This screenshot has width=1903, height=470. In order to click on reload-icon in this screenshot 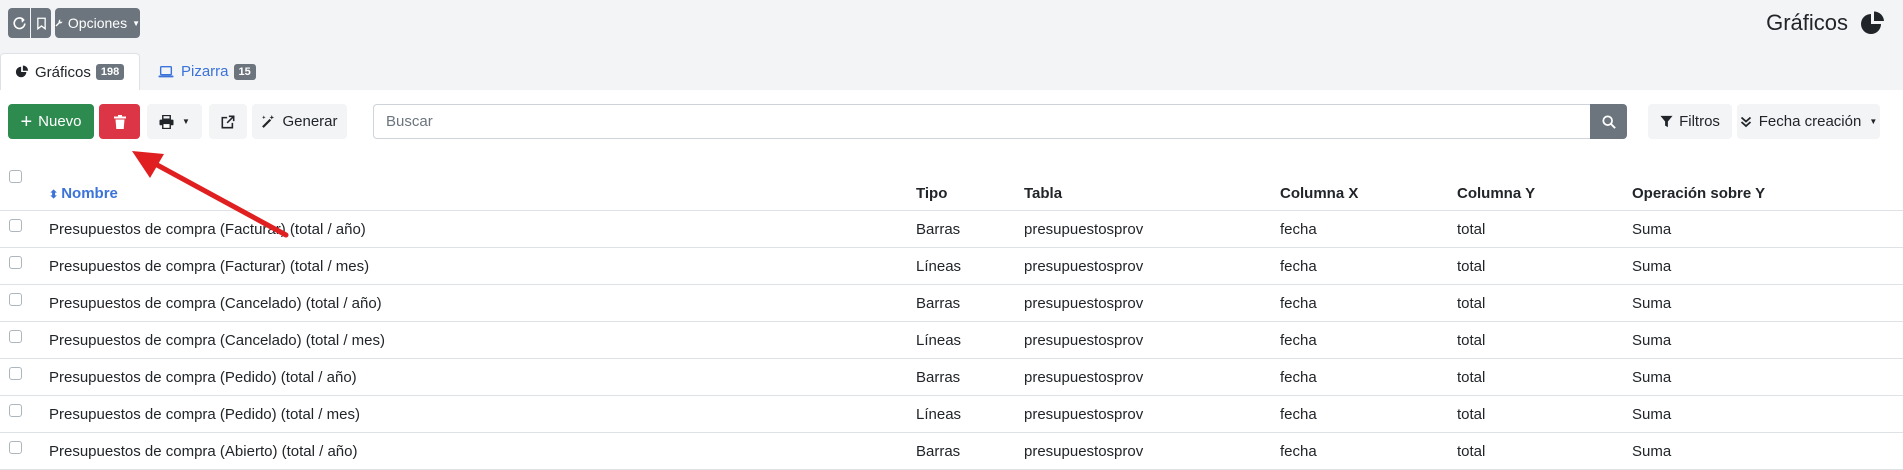, I will do `click(19, 22)`.